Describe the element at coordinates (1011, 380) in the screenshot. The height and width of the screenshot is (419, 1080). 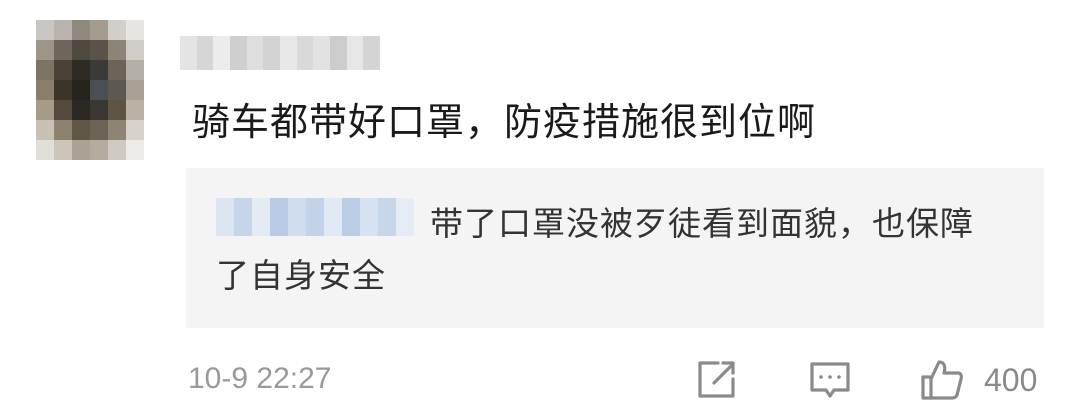
I see `like-count: 400` at that location.